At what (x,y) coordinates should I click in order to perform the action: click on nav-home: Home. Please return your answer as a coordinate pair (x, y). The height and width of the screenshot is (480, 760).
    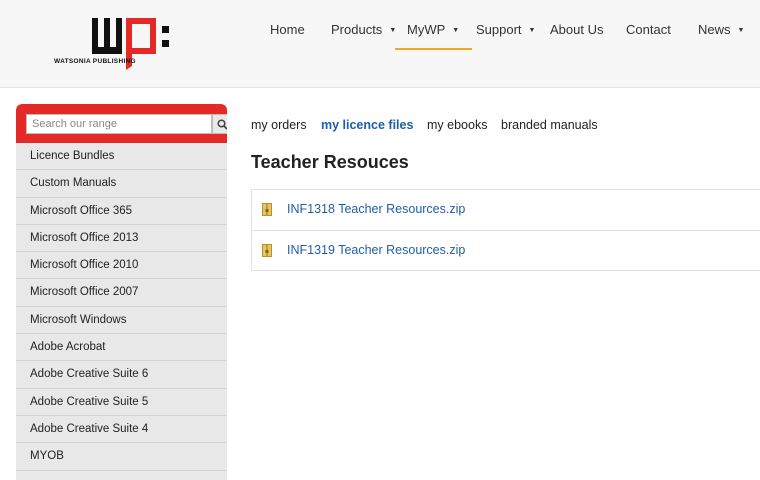
    Looking at the image, I should click on (287, 35).